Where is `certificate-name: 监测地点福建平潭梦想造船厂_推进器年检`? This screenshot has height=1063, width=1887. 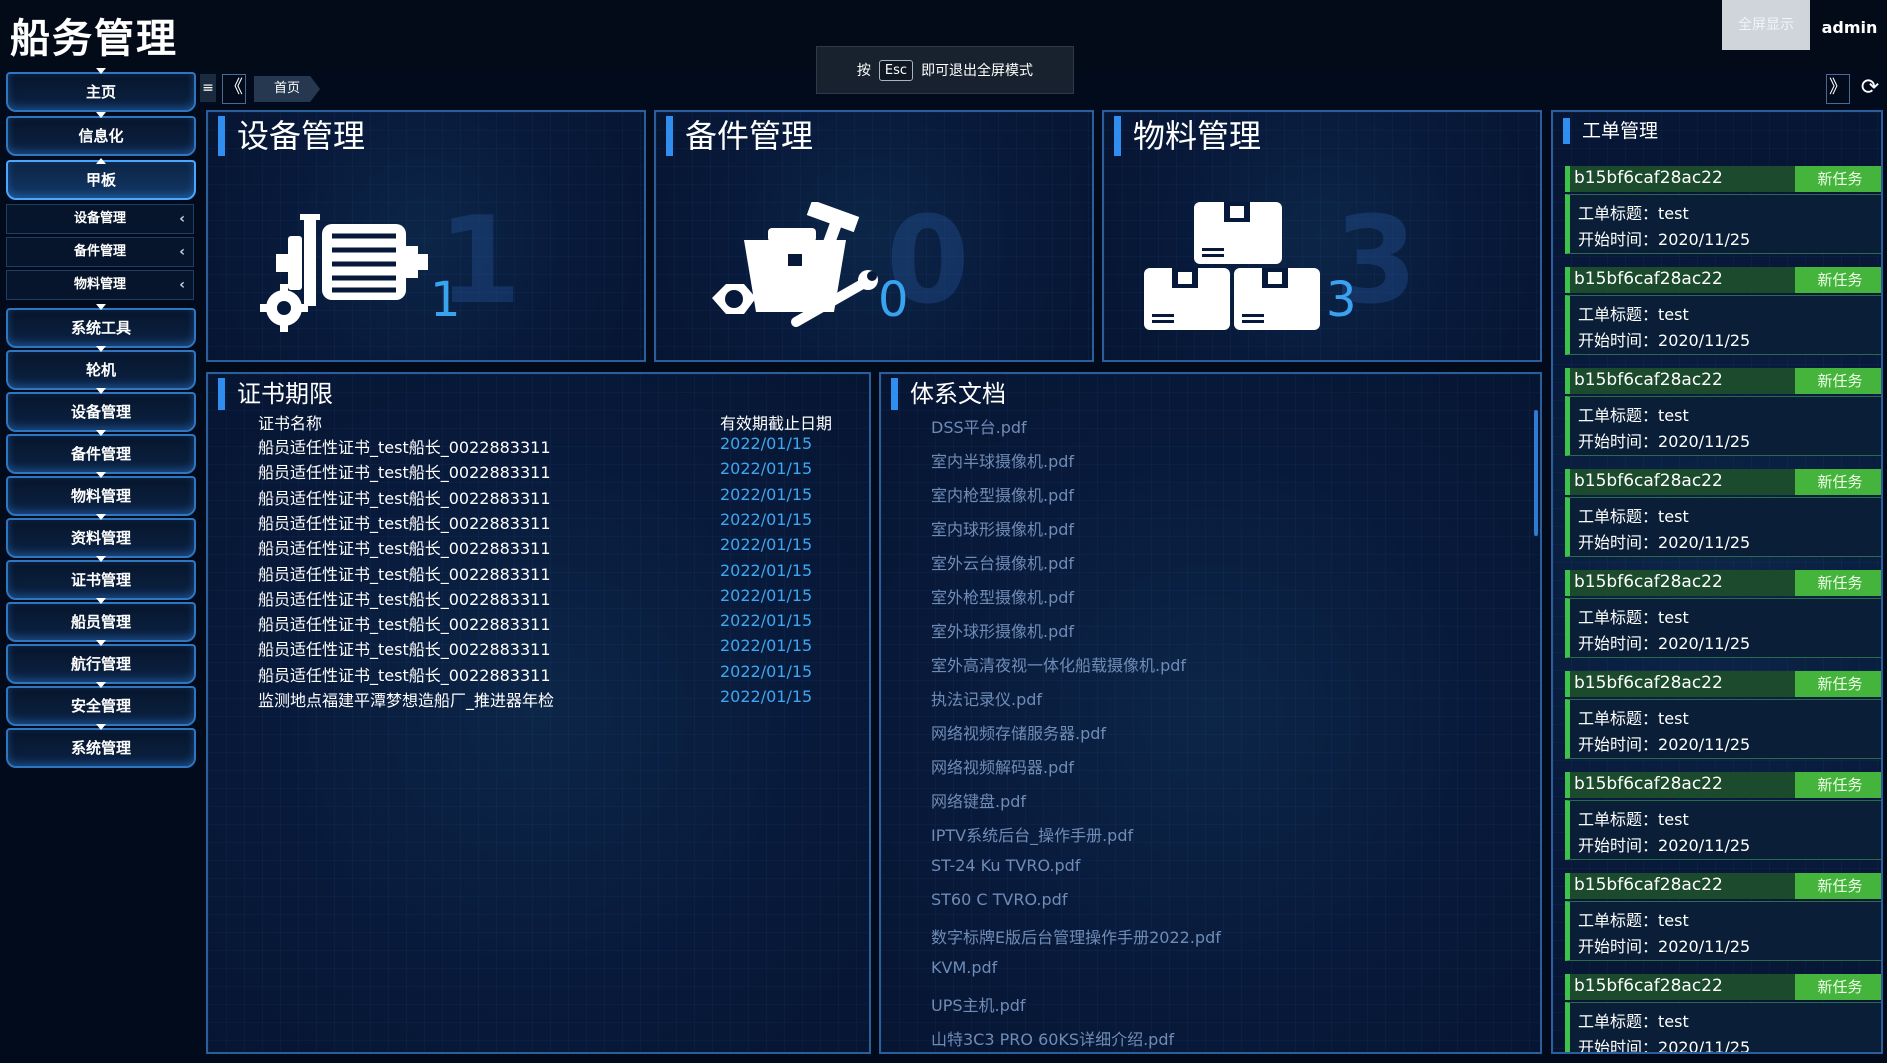 certificate-name: 监测地点福建平潭梦想造船厂_推进器年检 is located at coordinates (406, 700).